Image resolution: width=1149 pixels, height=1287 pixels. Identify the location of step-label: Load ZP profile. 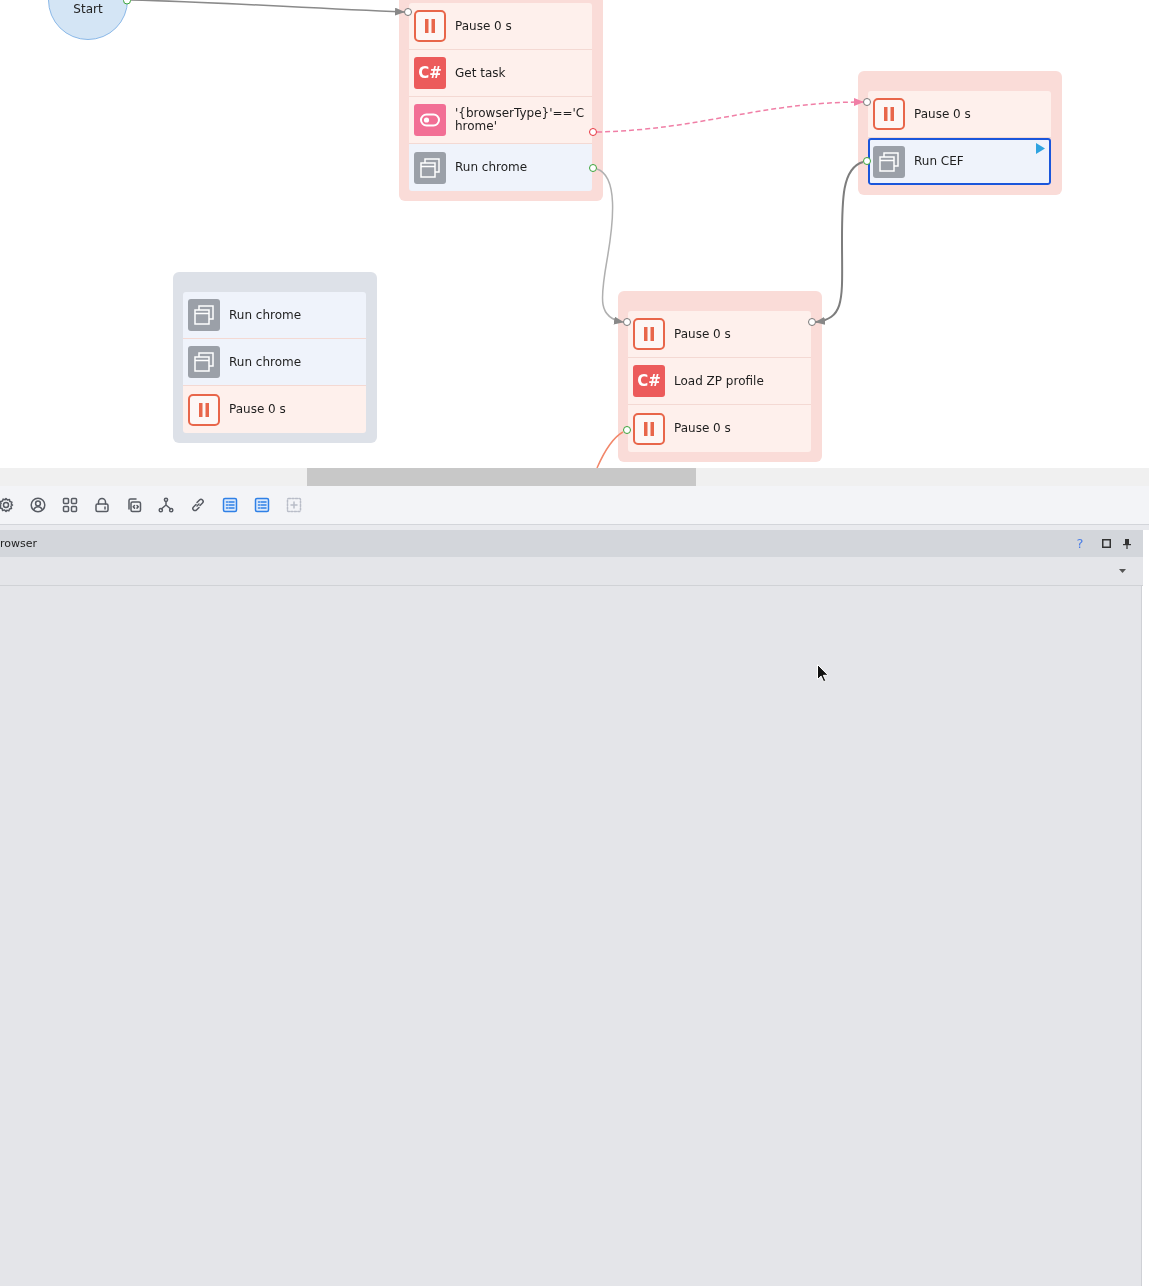
(719, 381).